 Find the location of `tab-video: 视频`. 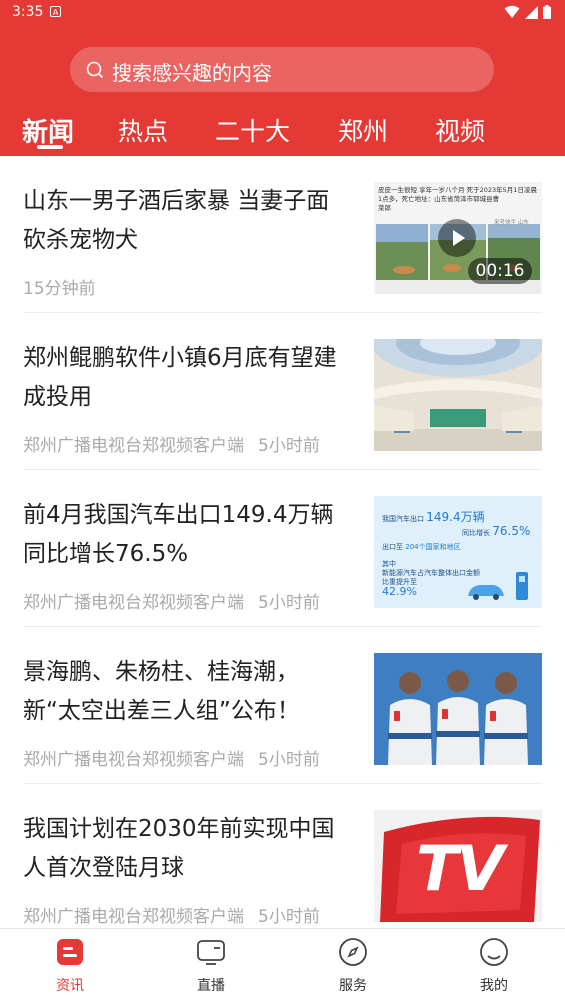

tab-video: 视频 is located at coordinates (460, 130).